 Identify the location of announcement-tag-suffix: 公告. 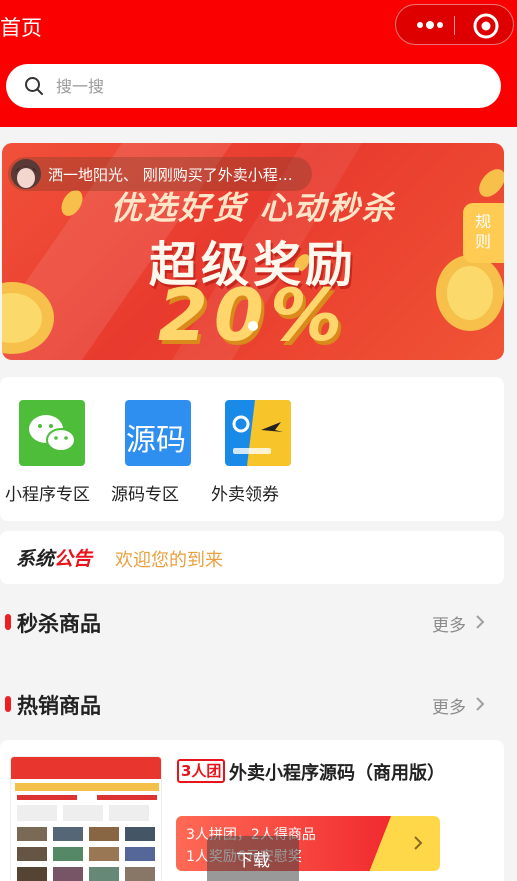
(73, 559).